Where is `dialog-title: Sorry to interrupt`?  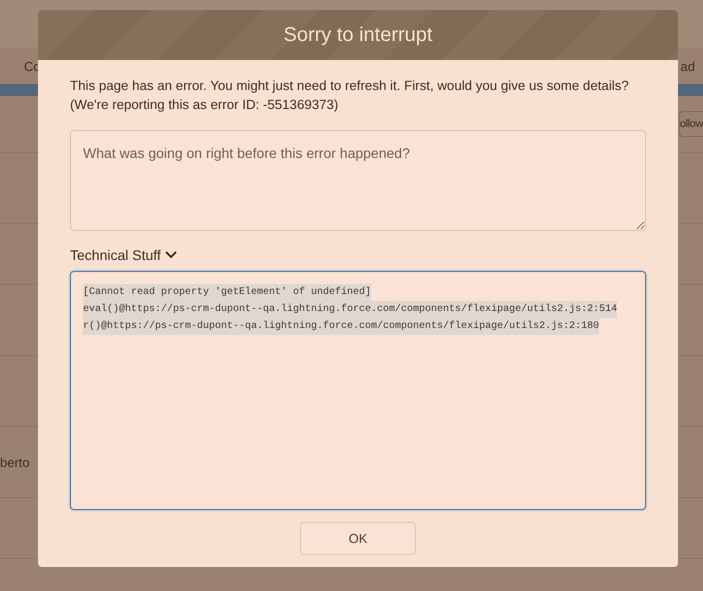
dialog-title: Sorry to interrupt is located at coordinates (358, 35).